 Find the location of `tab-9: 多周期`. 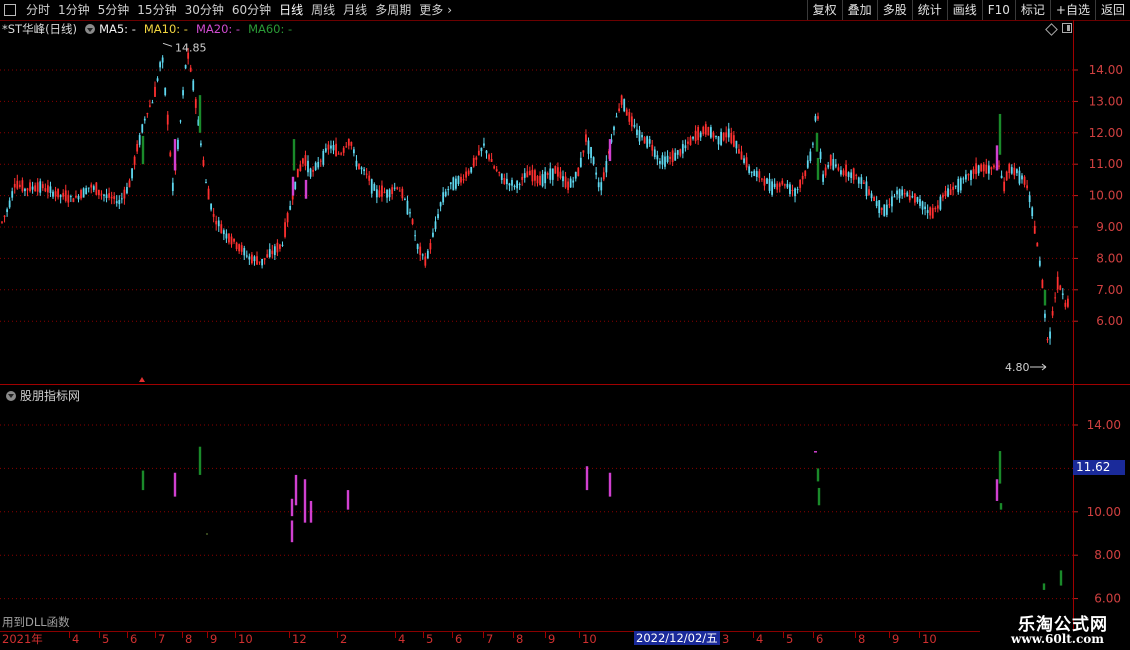

tab-9: 多周期 is located at coordinates (393, 10).